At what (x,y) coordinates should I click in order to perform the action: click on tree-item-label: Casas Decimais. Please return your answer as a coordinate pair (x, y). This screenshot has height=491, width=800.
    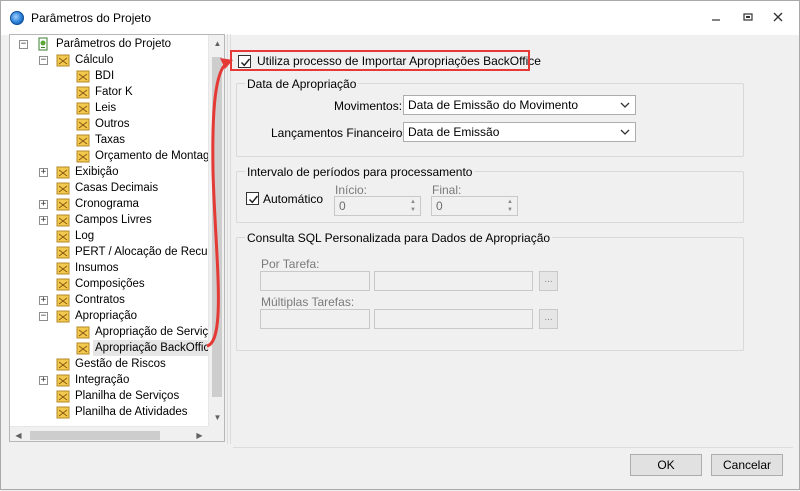
    Looking at the image, I should click on (117, 188).